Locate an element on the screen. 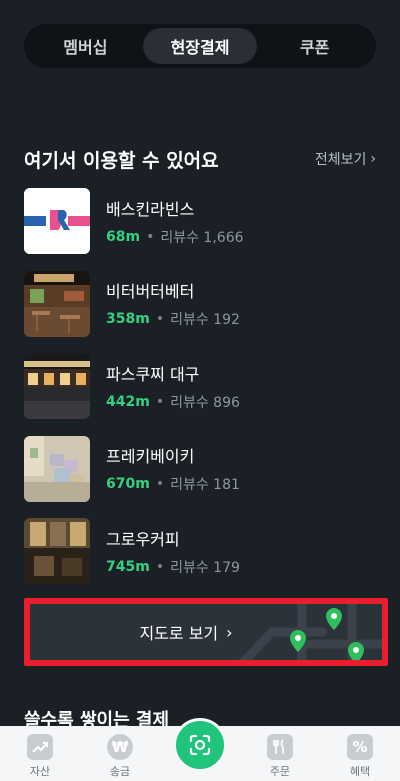 Image resolution: width=400 pixels, height=781 pixels. nav-item-order: 주문 is located at coordinates (280, 756).